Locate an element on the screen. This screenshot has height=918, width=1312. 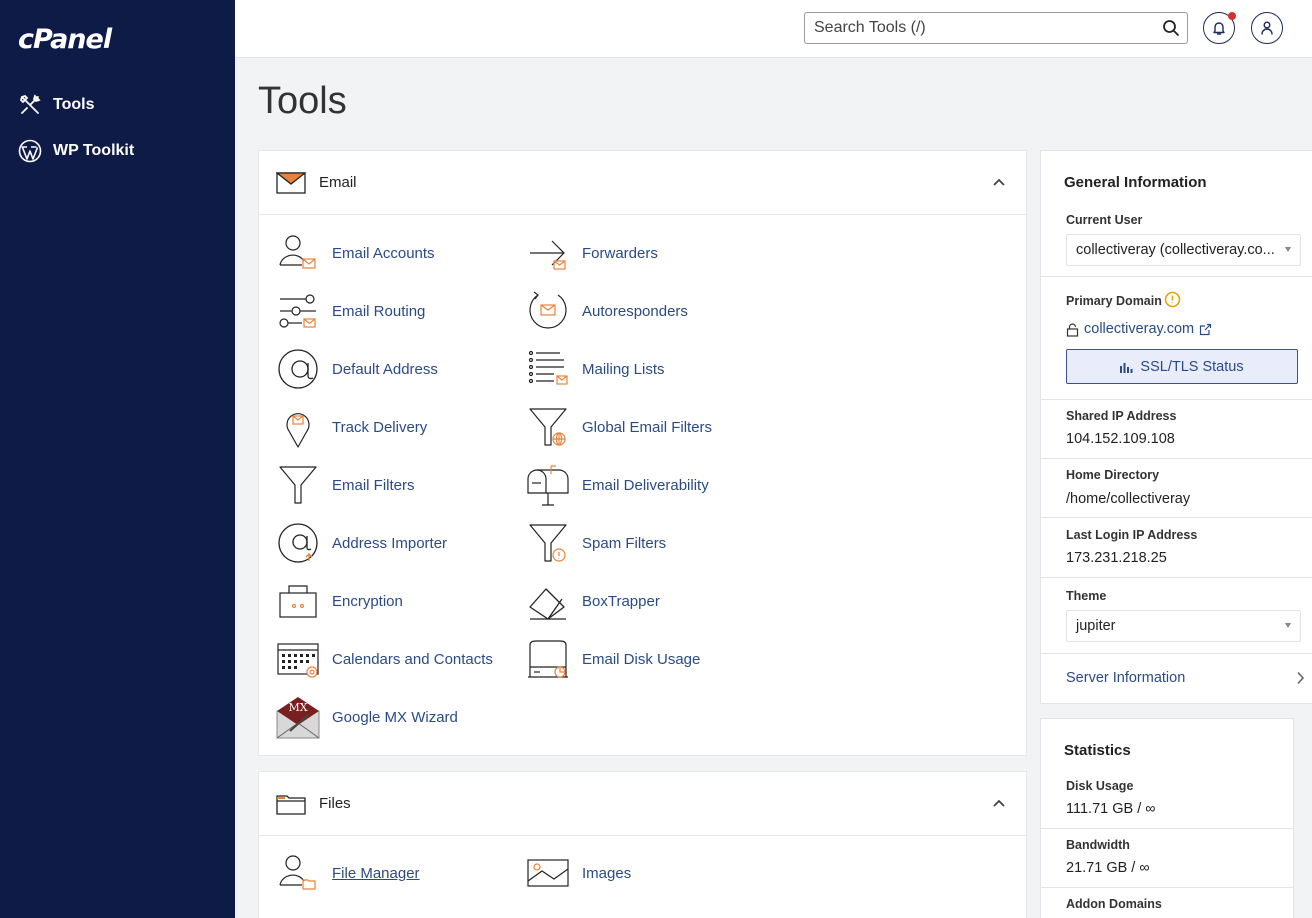
top-header is located at coordinates (773, 29).